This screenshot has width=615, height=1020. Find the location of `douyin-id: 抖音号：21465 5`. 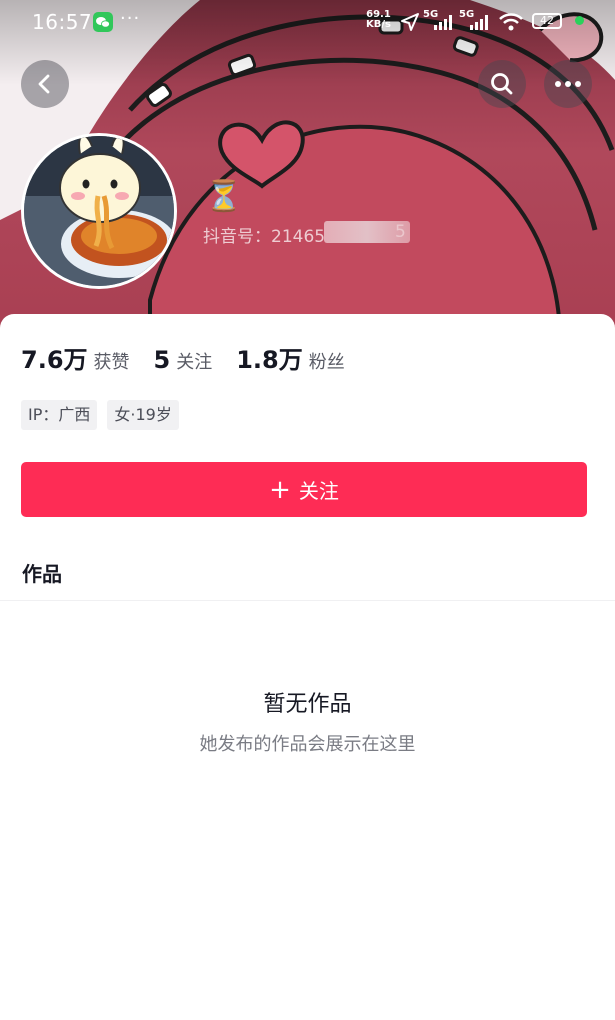

douyin-id: 抖音号：21465 5 is located at coordinates (304, 234).